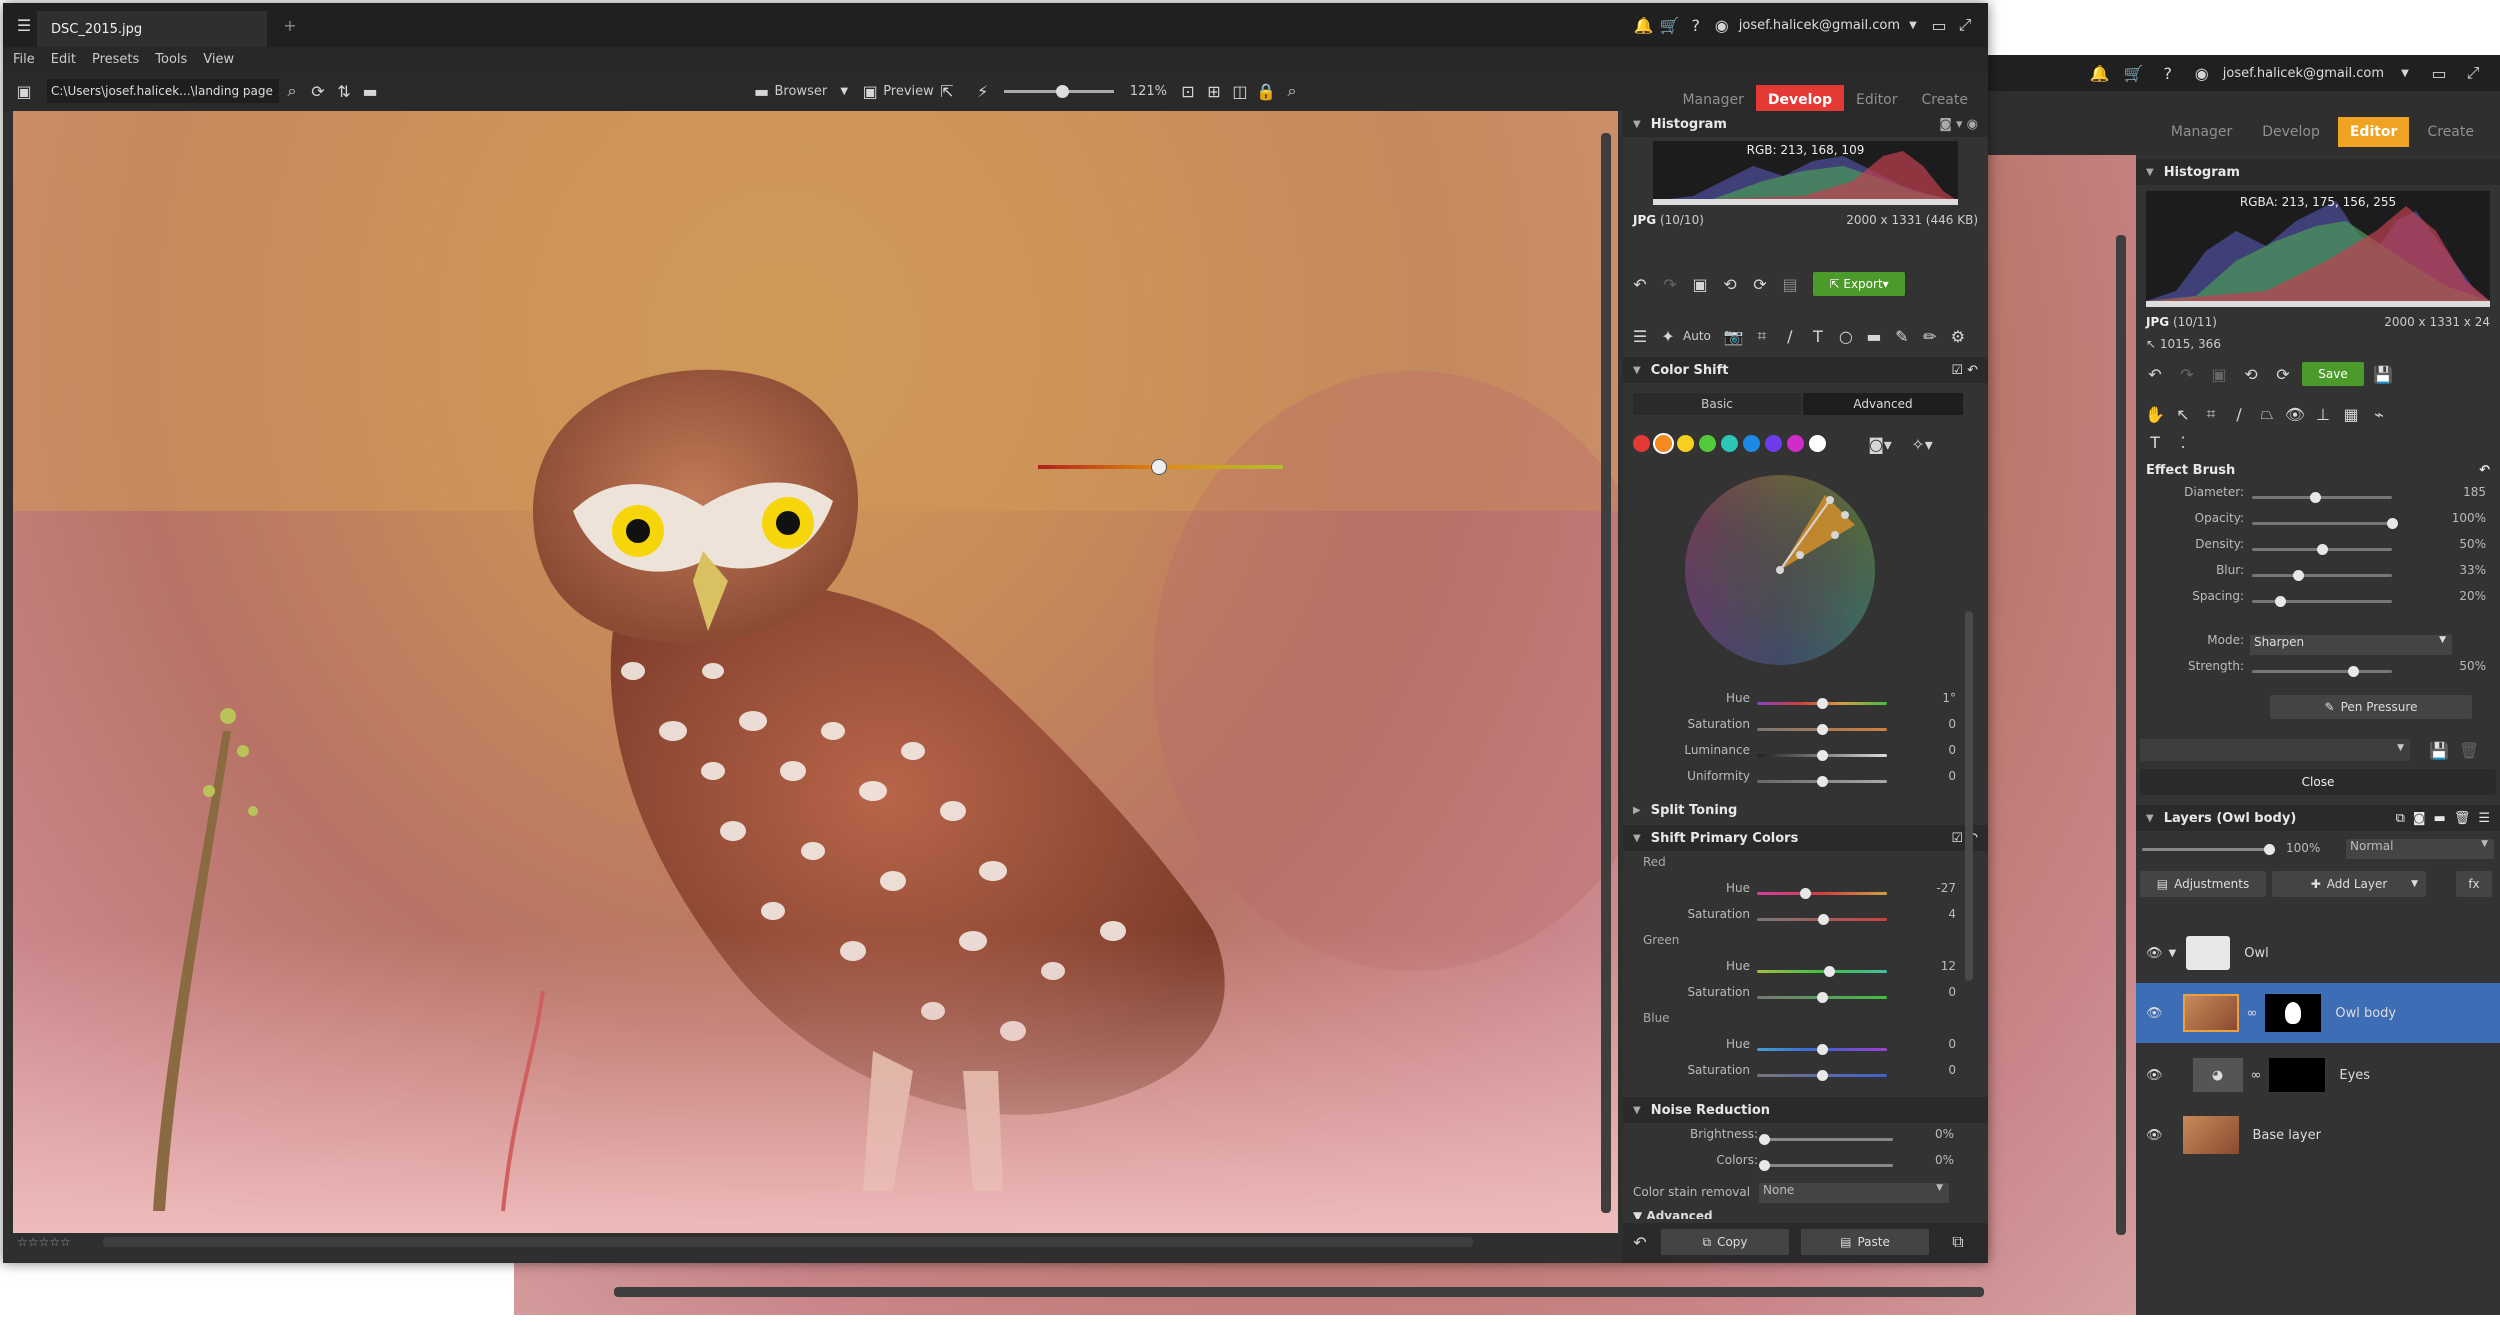  I want to click on rotate-left-icon: ⟲, so click(2251, 374).